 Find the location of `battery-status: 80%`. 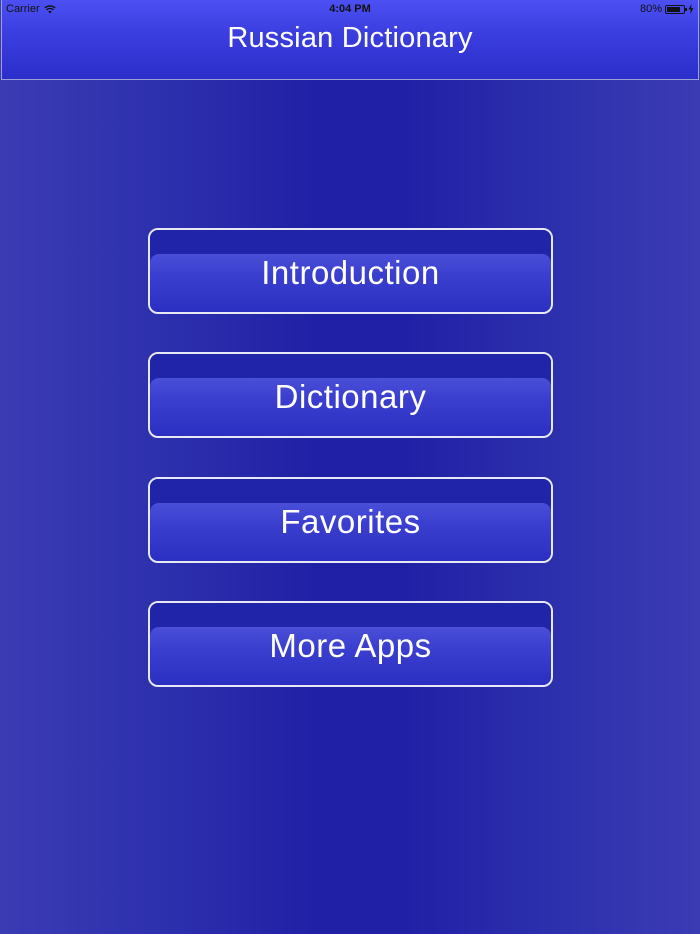

battery-status: 80% is located at coordinates (667, 9).